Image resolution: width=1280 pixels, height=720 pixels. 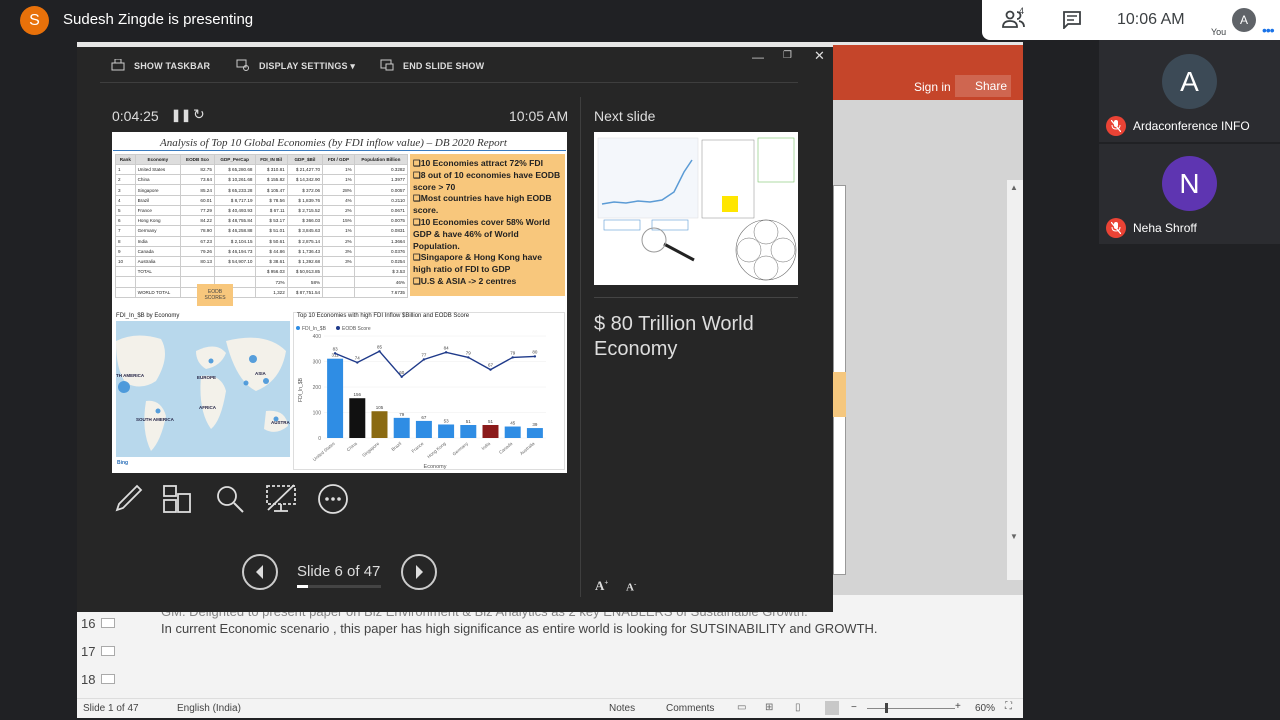 What do you see at coordinates (352, 447) in the screenshot?
I see `x-tick-label: China` at bounding box center [352, 447].